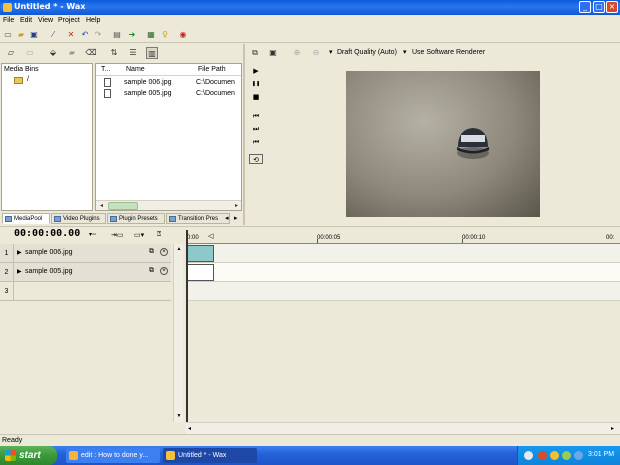 This screenshot has width=620, height=465. What do you see at coordinates (255, 53) in the screenshot?
I see `copy-frame-icon: ⧉` at bounding box center [255, 53].